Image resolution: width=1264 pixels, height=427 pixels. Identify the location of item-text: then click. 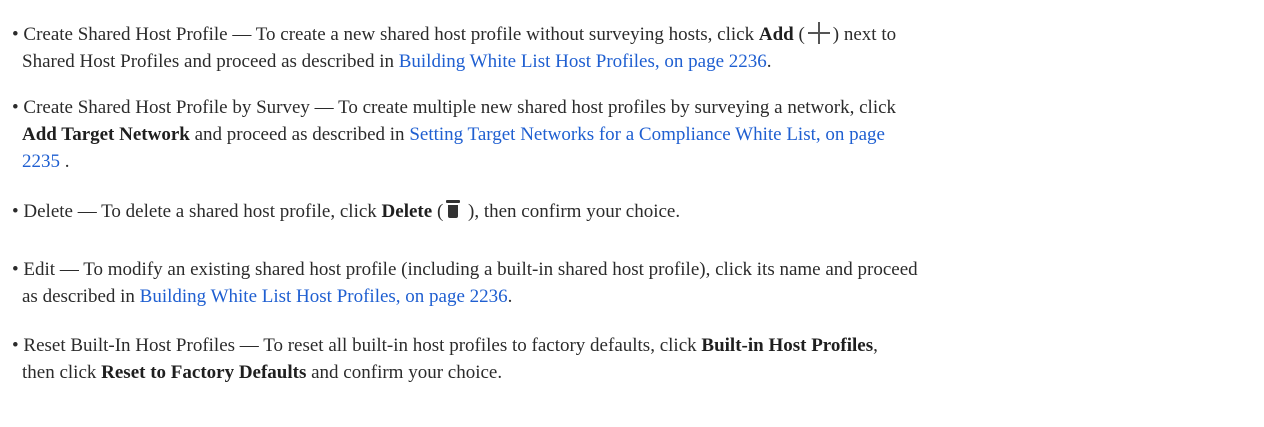
(62, 372).